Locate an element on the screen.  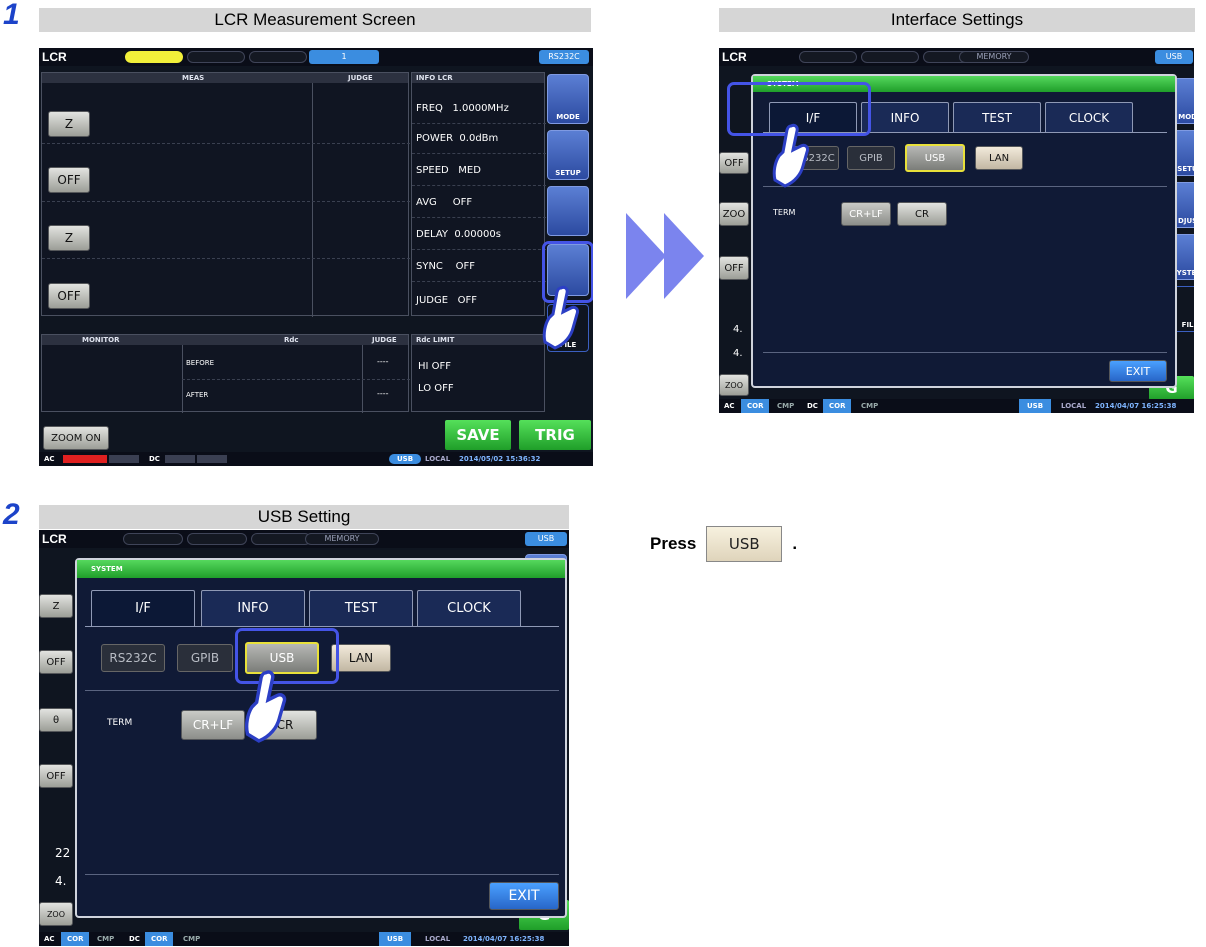
param-button-4: OFF is located at coordinates (69, 296).